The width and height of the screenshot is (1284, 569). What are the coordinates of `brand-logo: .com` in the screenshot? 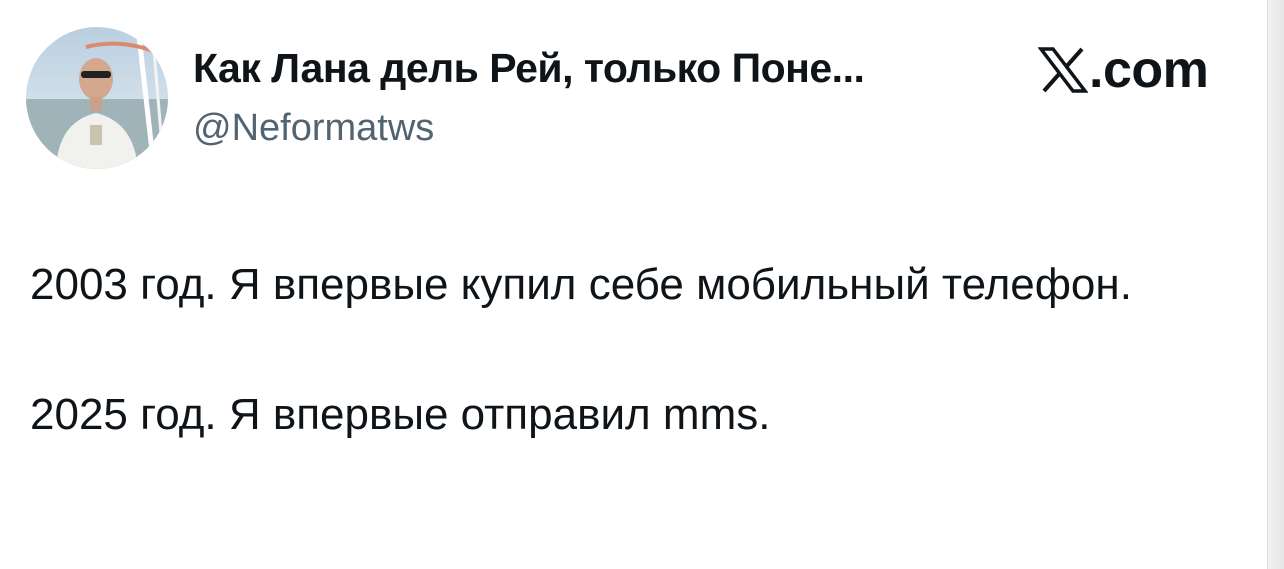 It's located at (1123, 70).